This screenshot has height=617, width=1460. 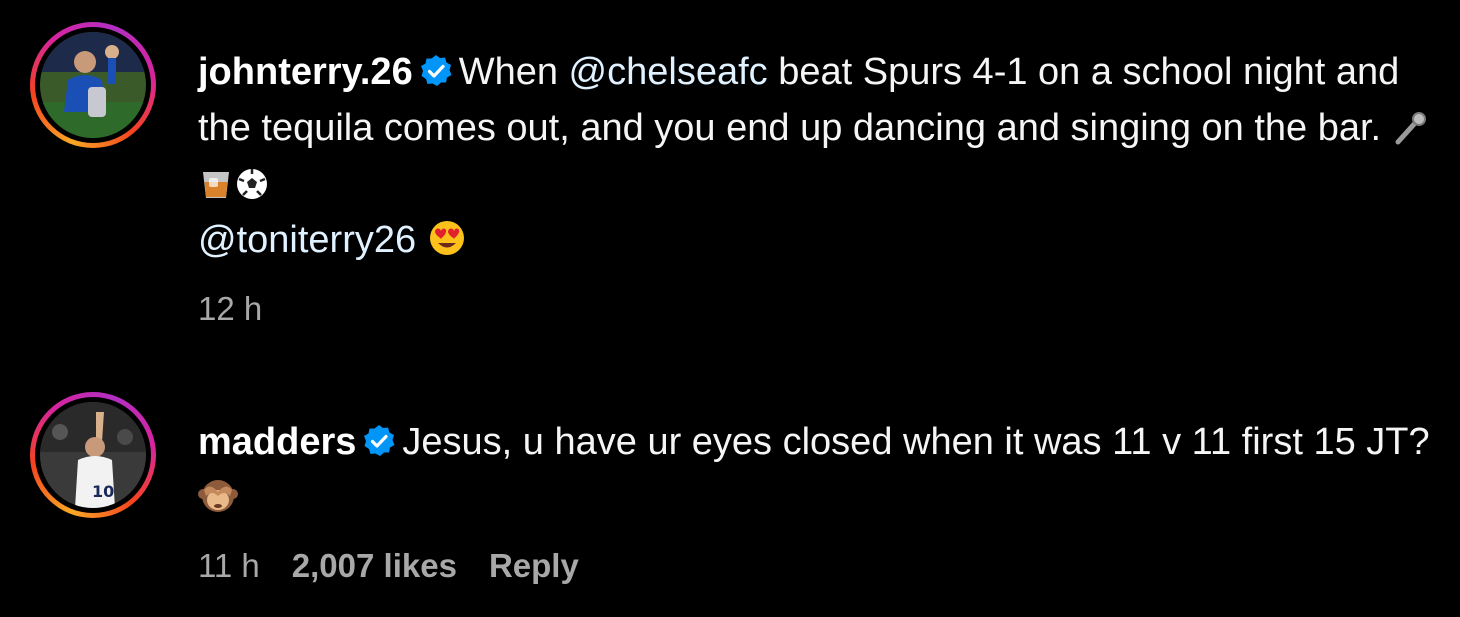 I want to click on mention-link: @toniterry26, so click(x=307, y=240).